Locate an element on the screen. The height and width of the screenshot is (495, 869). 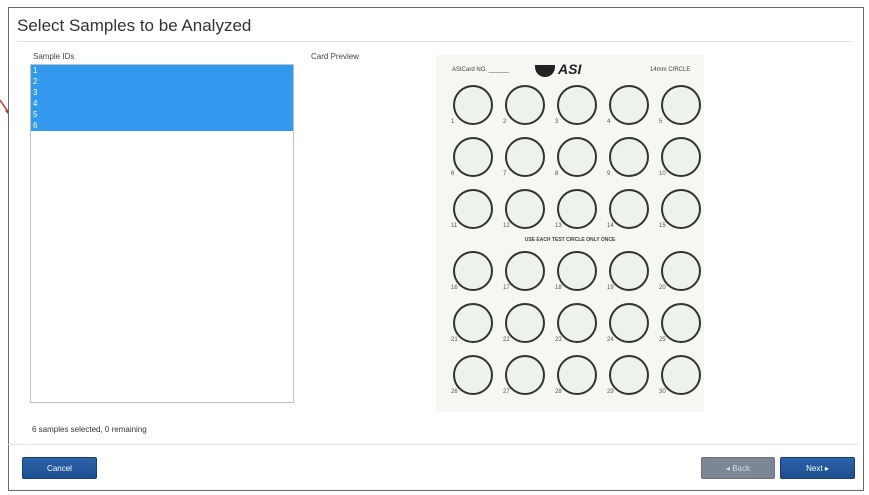
test-circle-number: 13 is located at coordinates (558, 226).